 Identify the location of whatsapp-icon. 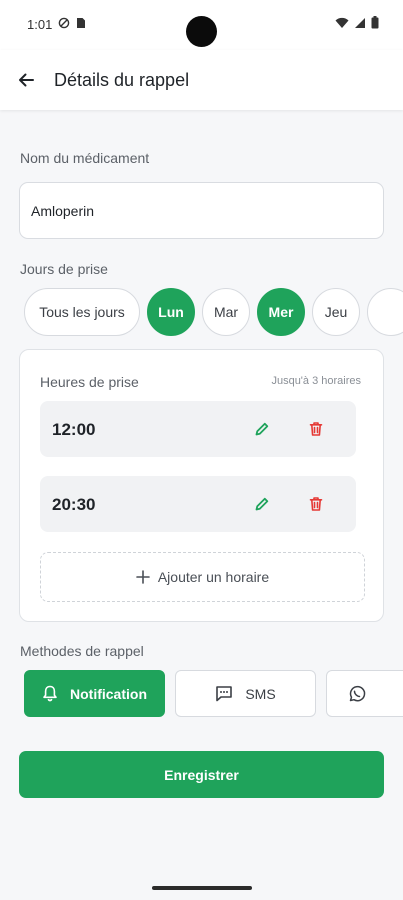
(357, 693).